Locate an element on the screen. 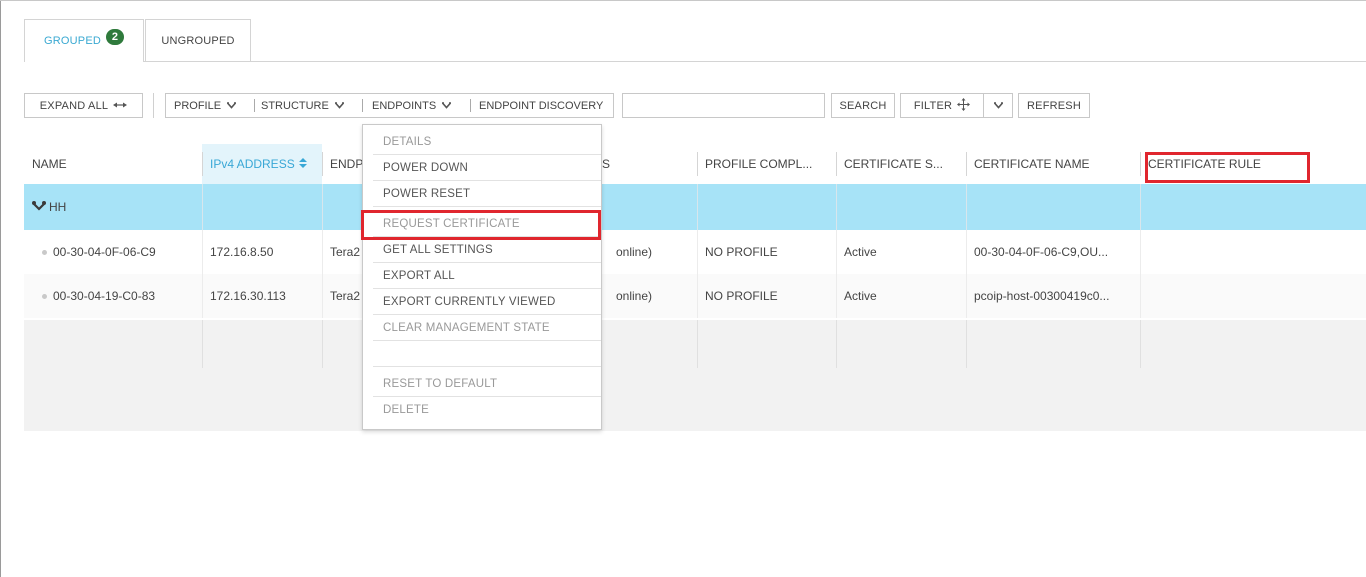 This screenshot has height=577, width=1366. column-header-label: S is located at coordinates (606, 164).